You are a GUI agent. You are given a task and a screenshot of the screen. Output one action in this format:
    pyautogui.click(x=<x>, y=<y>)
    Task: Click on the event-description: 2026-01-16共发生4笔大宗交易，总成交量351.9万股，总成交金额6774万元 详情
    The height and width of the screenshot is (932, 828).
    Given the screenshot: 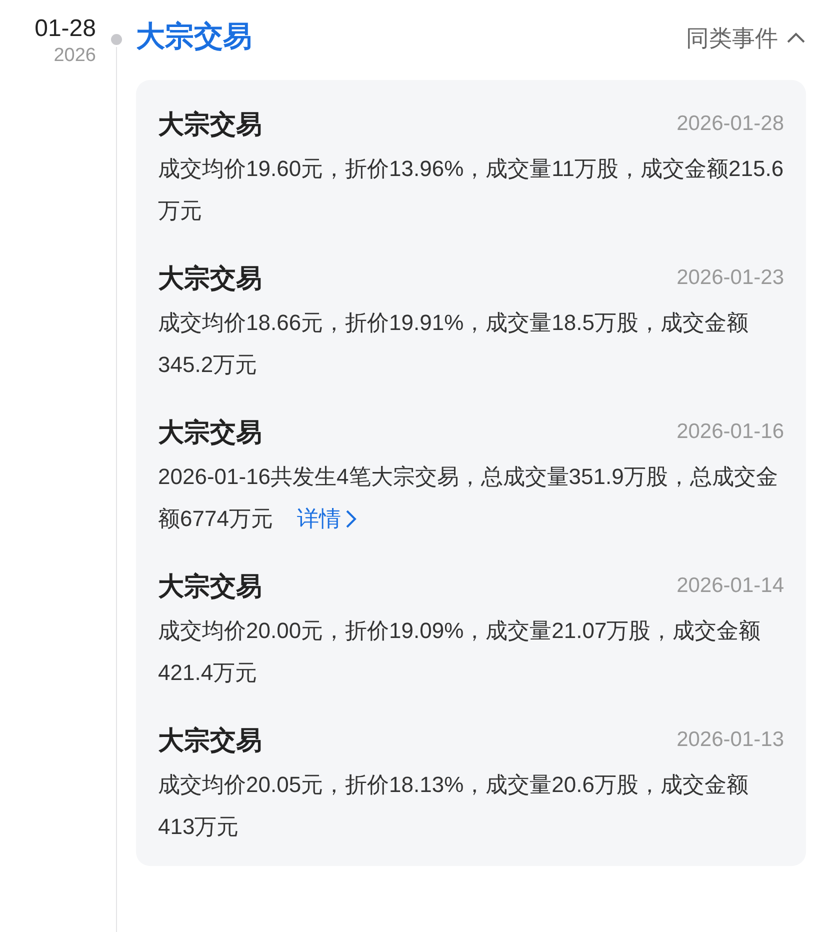 What is the action you would take?
    pyautogui.click(x=471, y=498)
    